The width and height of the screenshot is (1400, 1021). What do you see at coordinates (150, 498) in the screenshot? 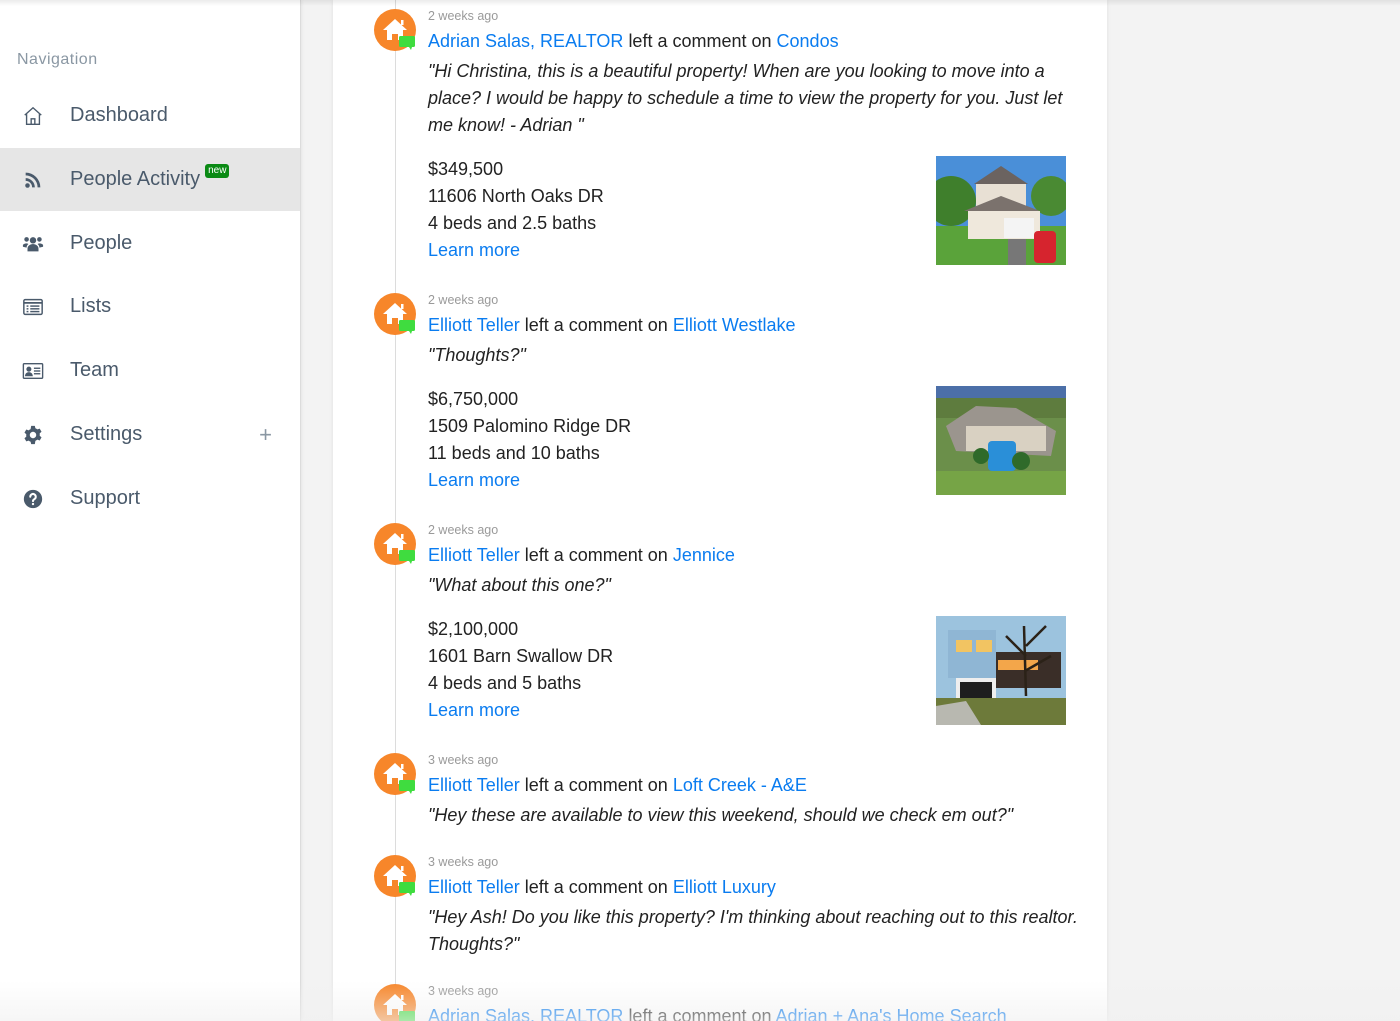
I see `sidebar-item-support: Support` at bounding box center [150, 498].